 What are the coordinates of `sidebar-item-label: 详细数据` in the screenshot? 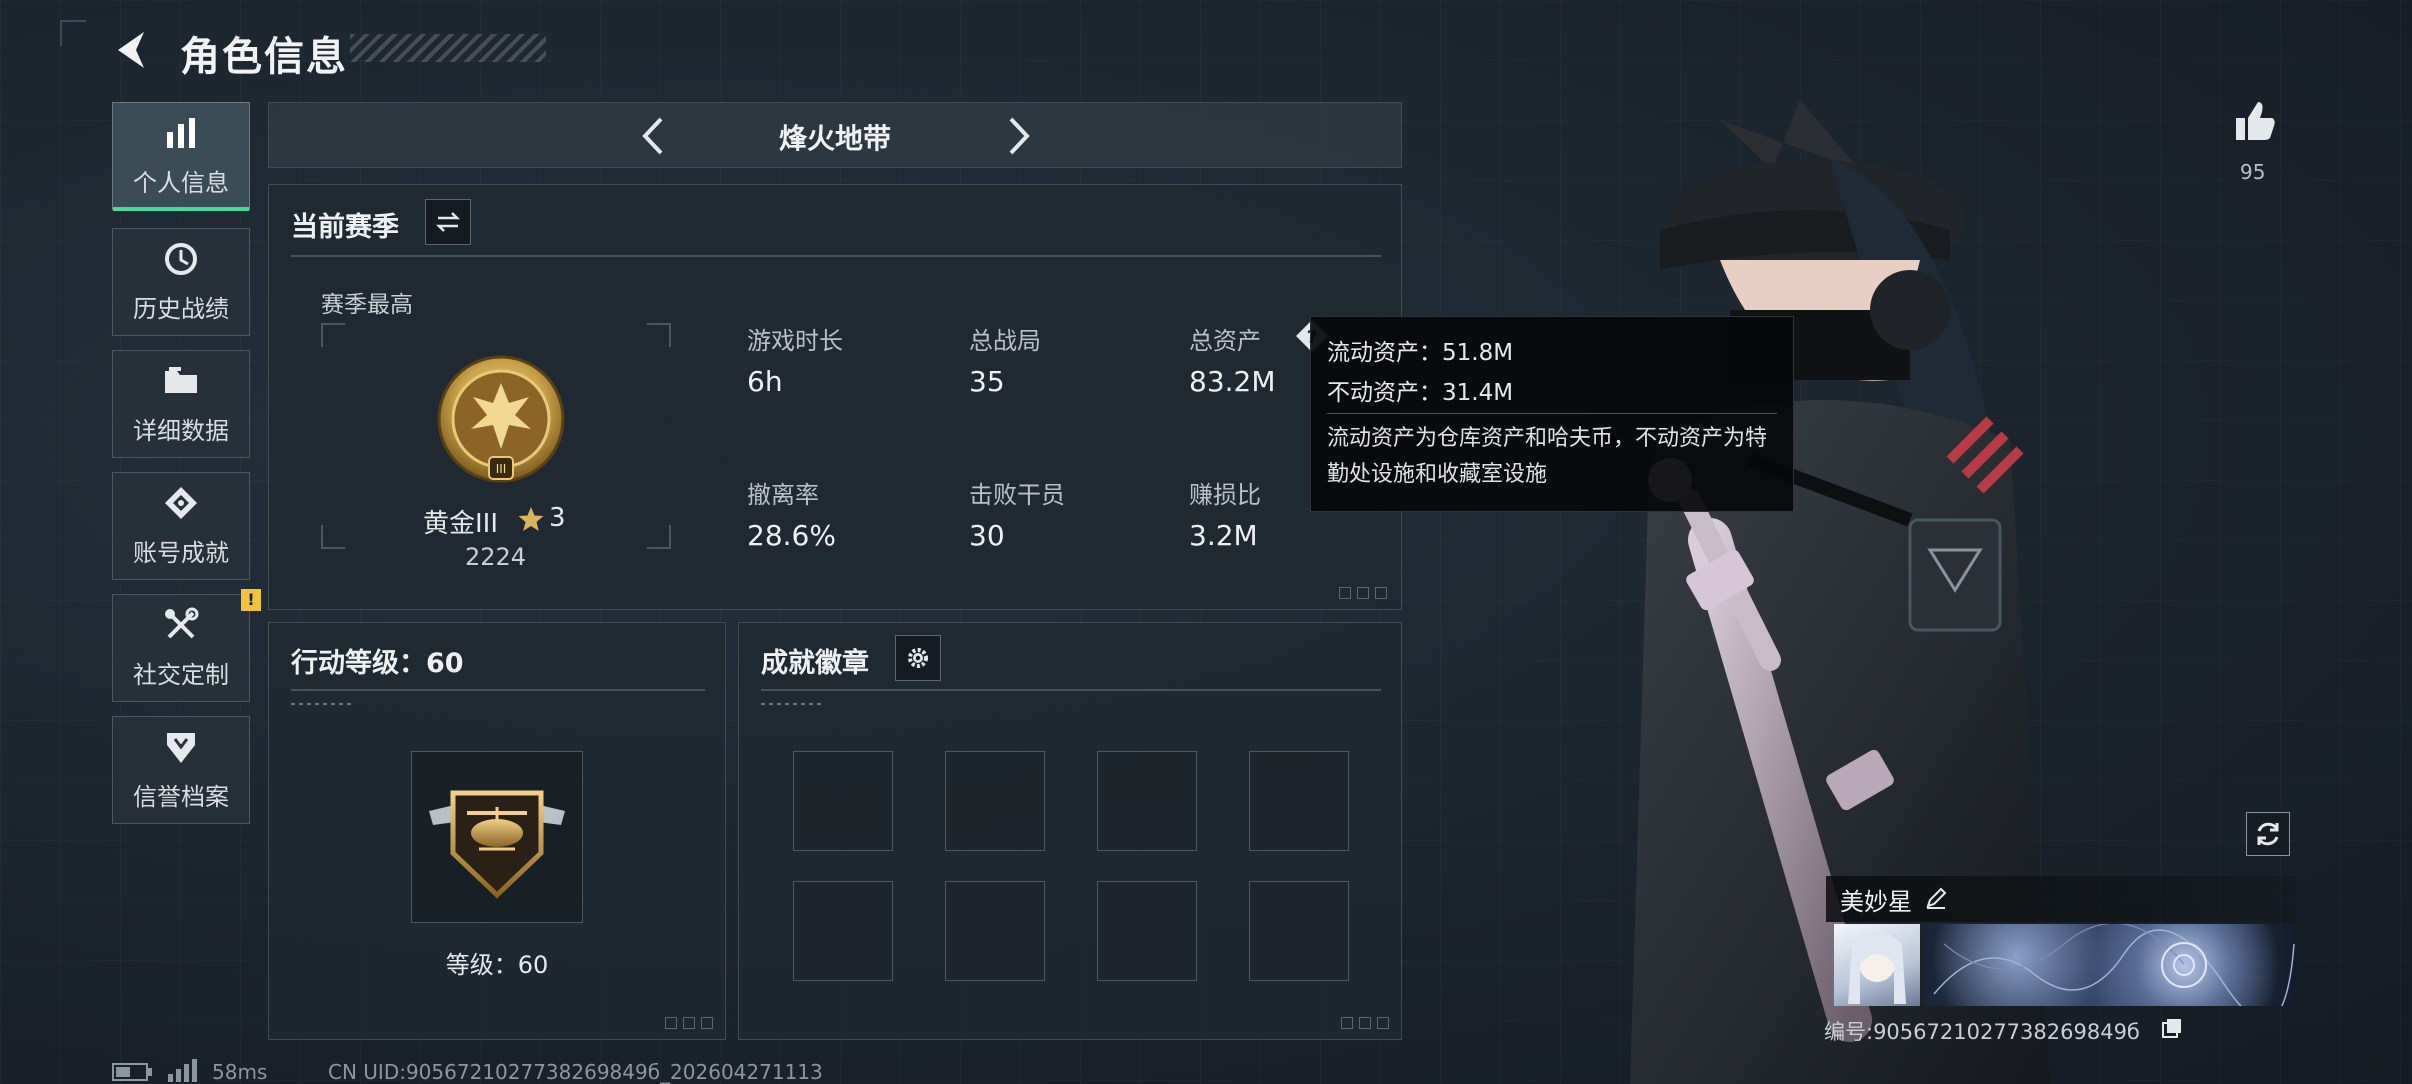 It's located at (181, 430).